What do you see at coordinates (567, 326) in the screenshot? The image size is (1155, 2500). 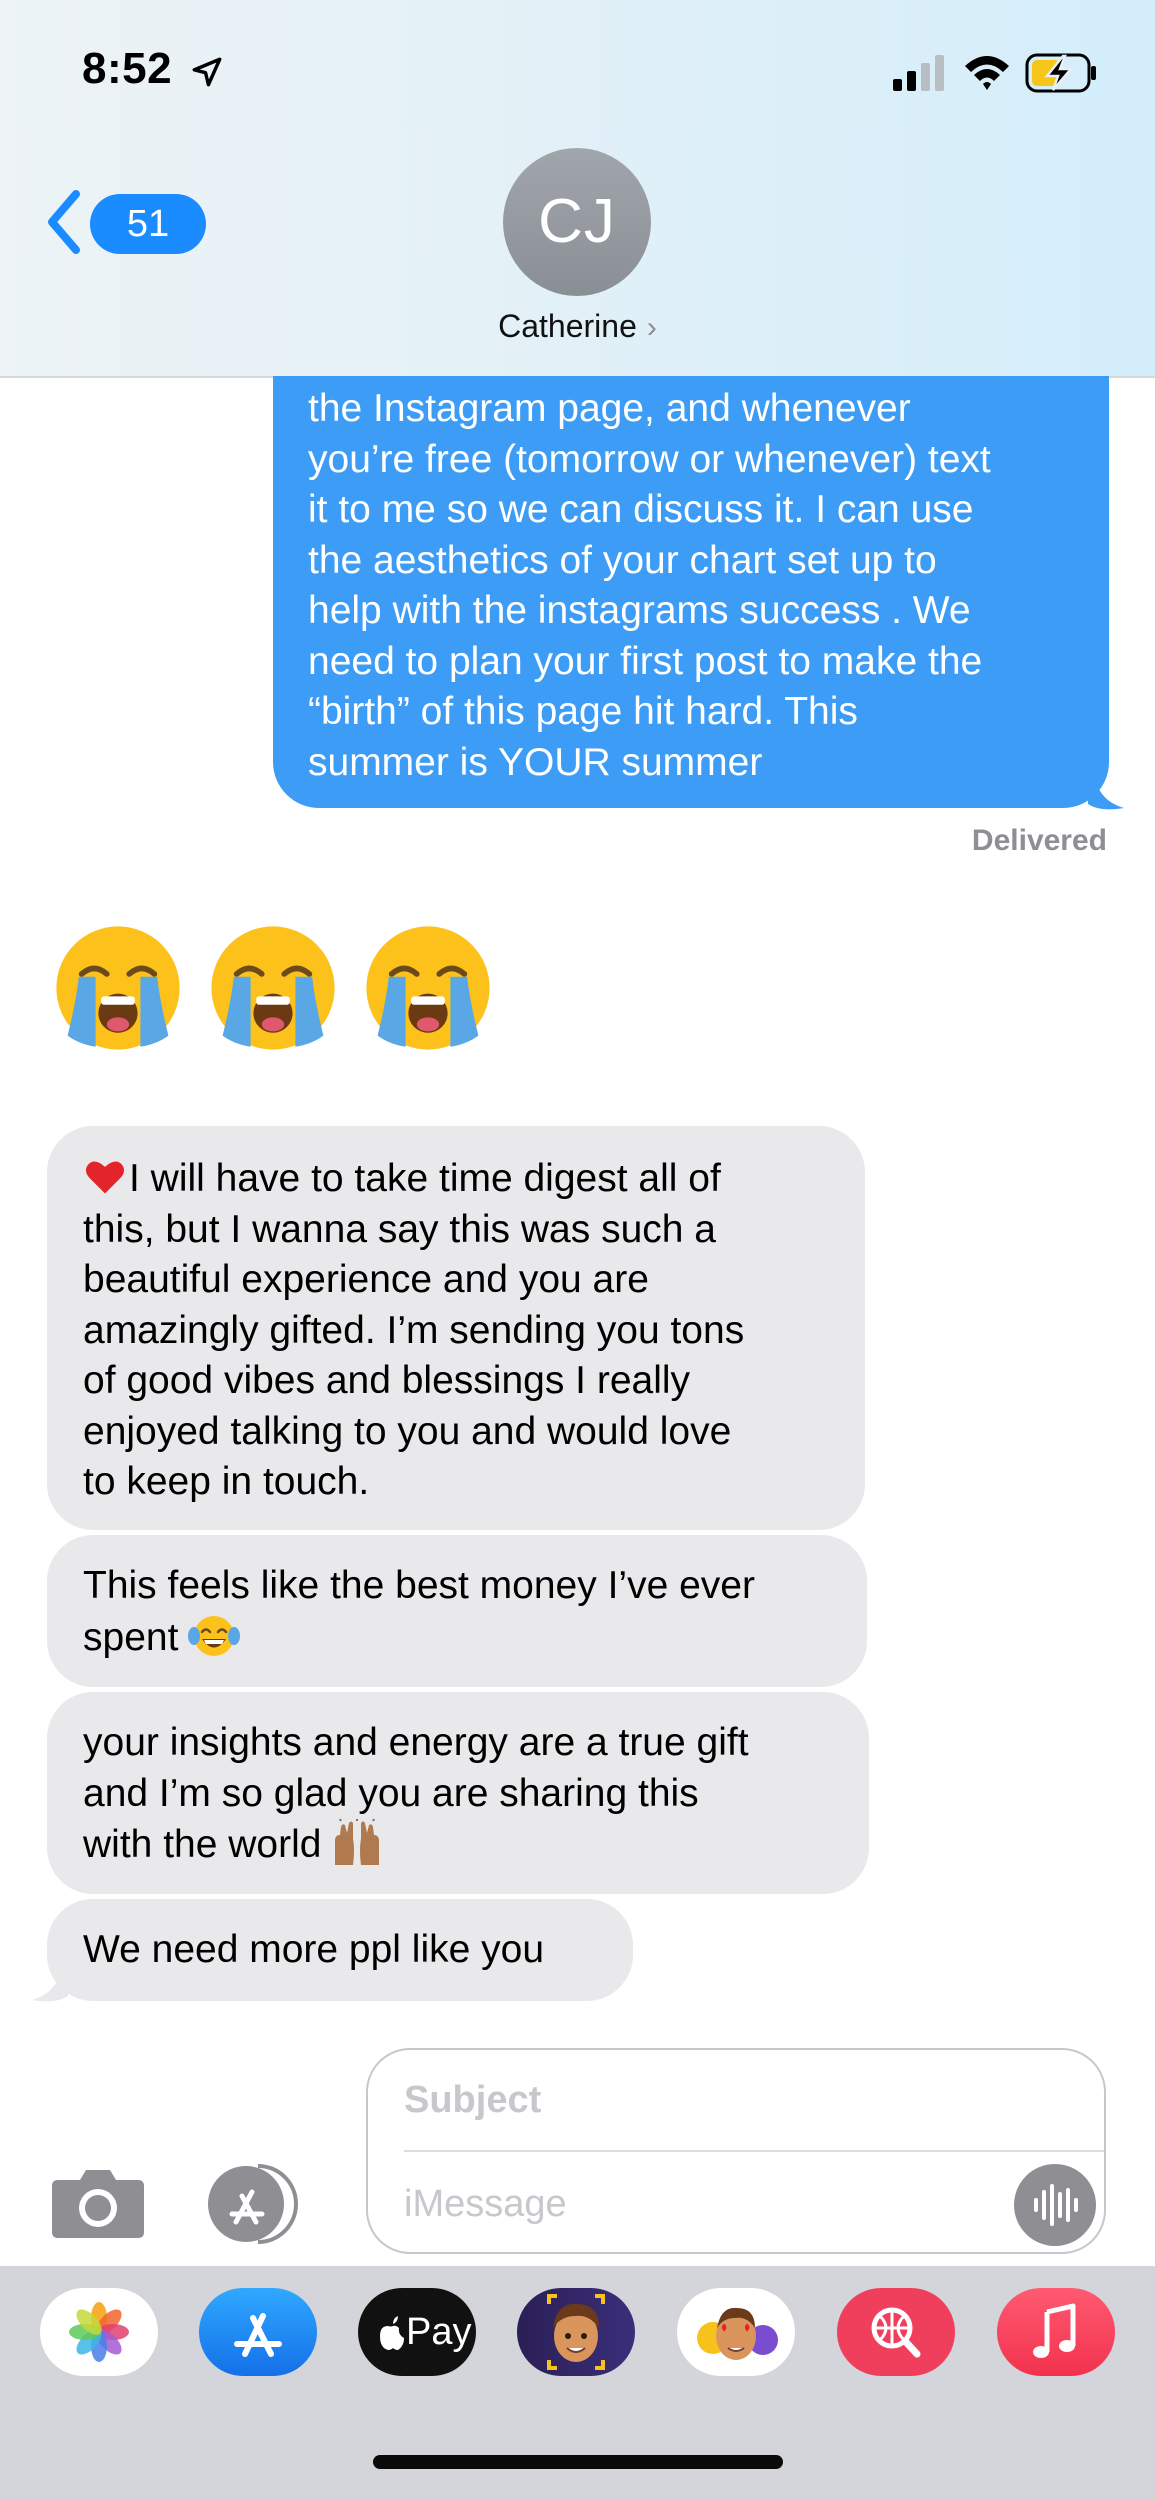 I see `contact-name: Catherine` at bounding box center [567, 326].